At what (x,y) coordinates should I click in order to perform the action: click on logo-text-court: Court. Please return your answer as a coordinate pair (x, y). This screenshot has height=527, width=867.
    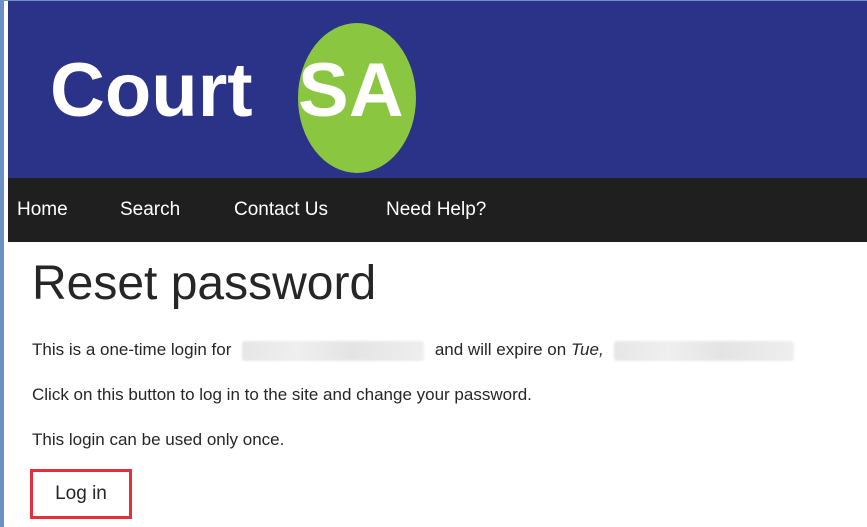
    Looking at the image, I should click on (151, 90).